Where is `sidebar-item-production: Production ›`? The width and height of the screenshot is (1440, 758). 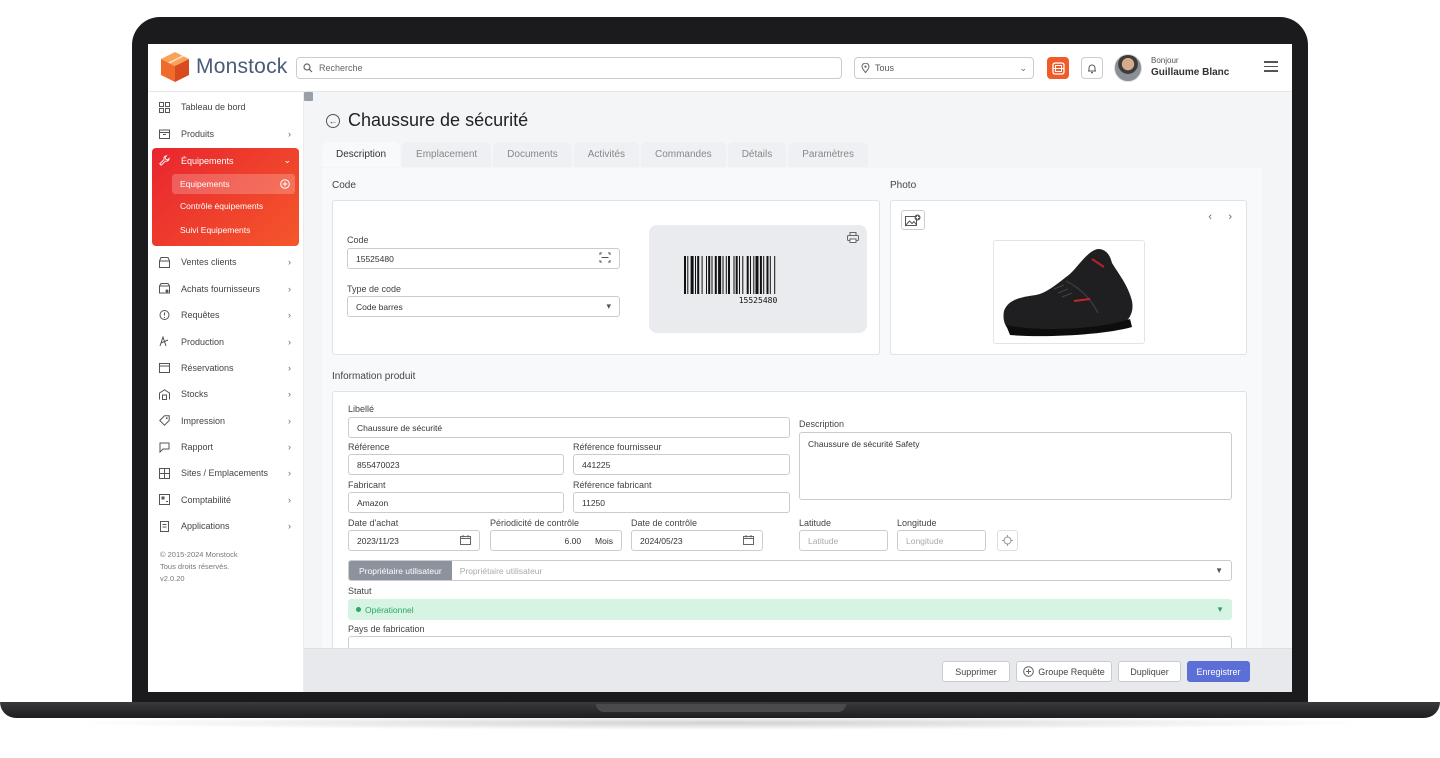
sidebar-item-production: Production › is located at coordinates (225, 341).